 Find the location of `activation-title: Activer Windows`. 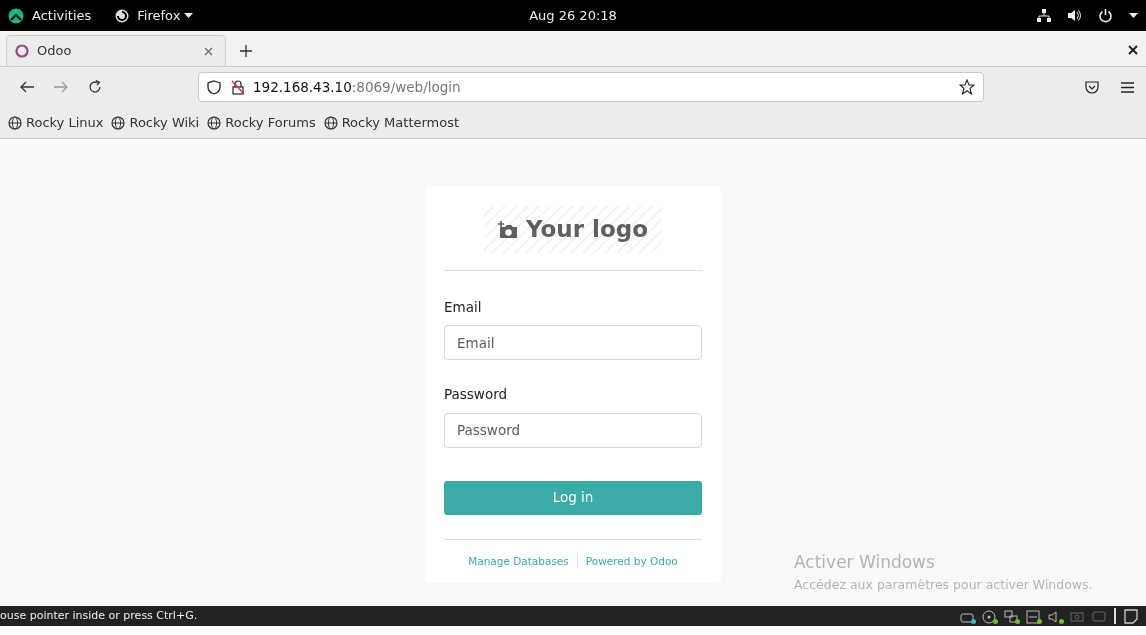

activation-title: Activer Windows is located at coordinates (865, 562).